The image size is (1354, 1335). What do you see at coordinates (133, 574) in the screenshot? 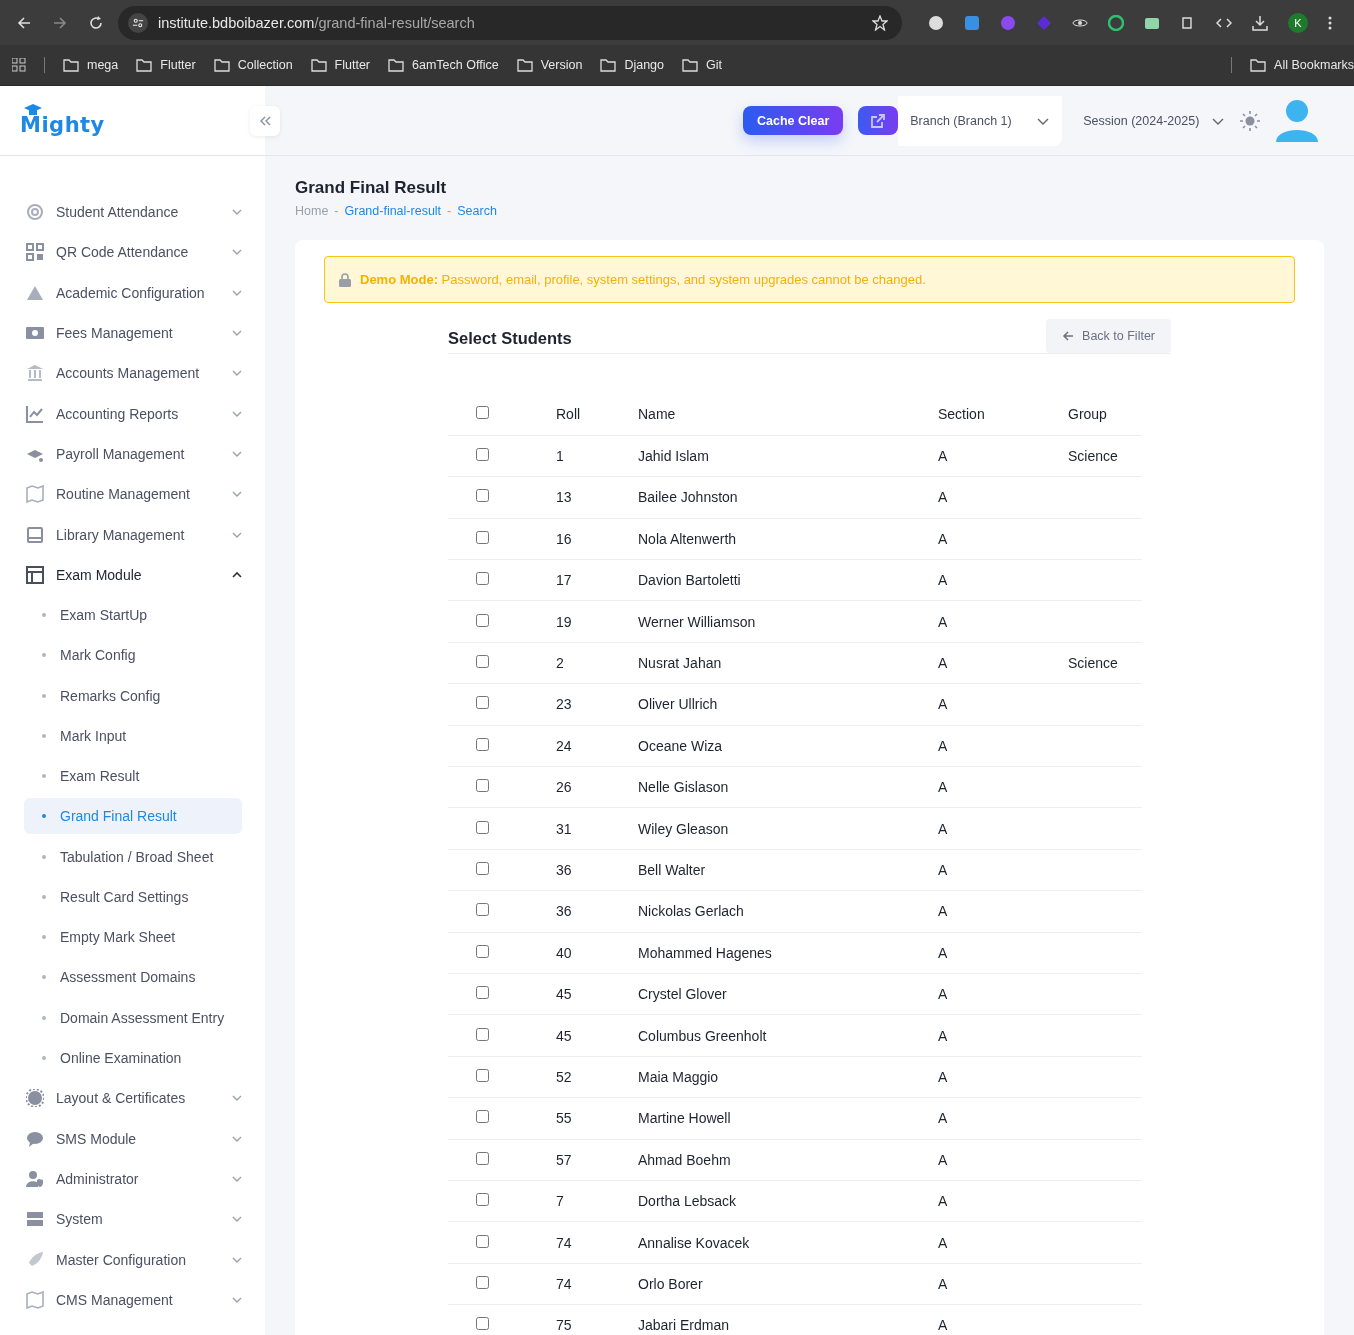
I see `sidebar-item: Exam Module` at bounding box center [133, 574].